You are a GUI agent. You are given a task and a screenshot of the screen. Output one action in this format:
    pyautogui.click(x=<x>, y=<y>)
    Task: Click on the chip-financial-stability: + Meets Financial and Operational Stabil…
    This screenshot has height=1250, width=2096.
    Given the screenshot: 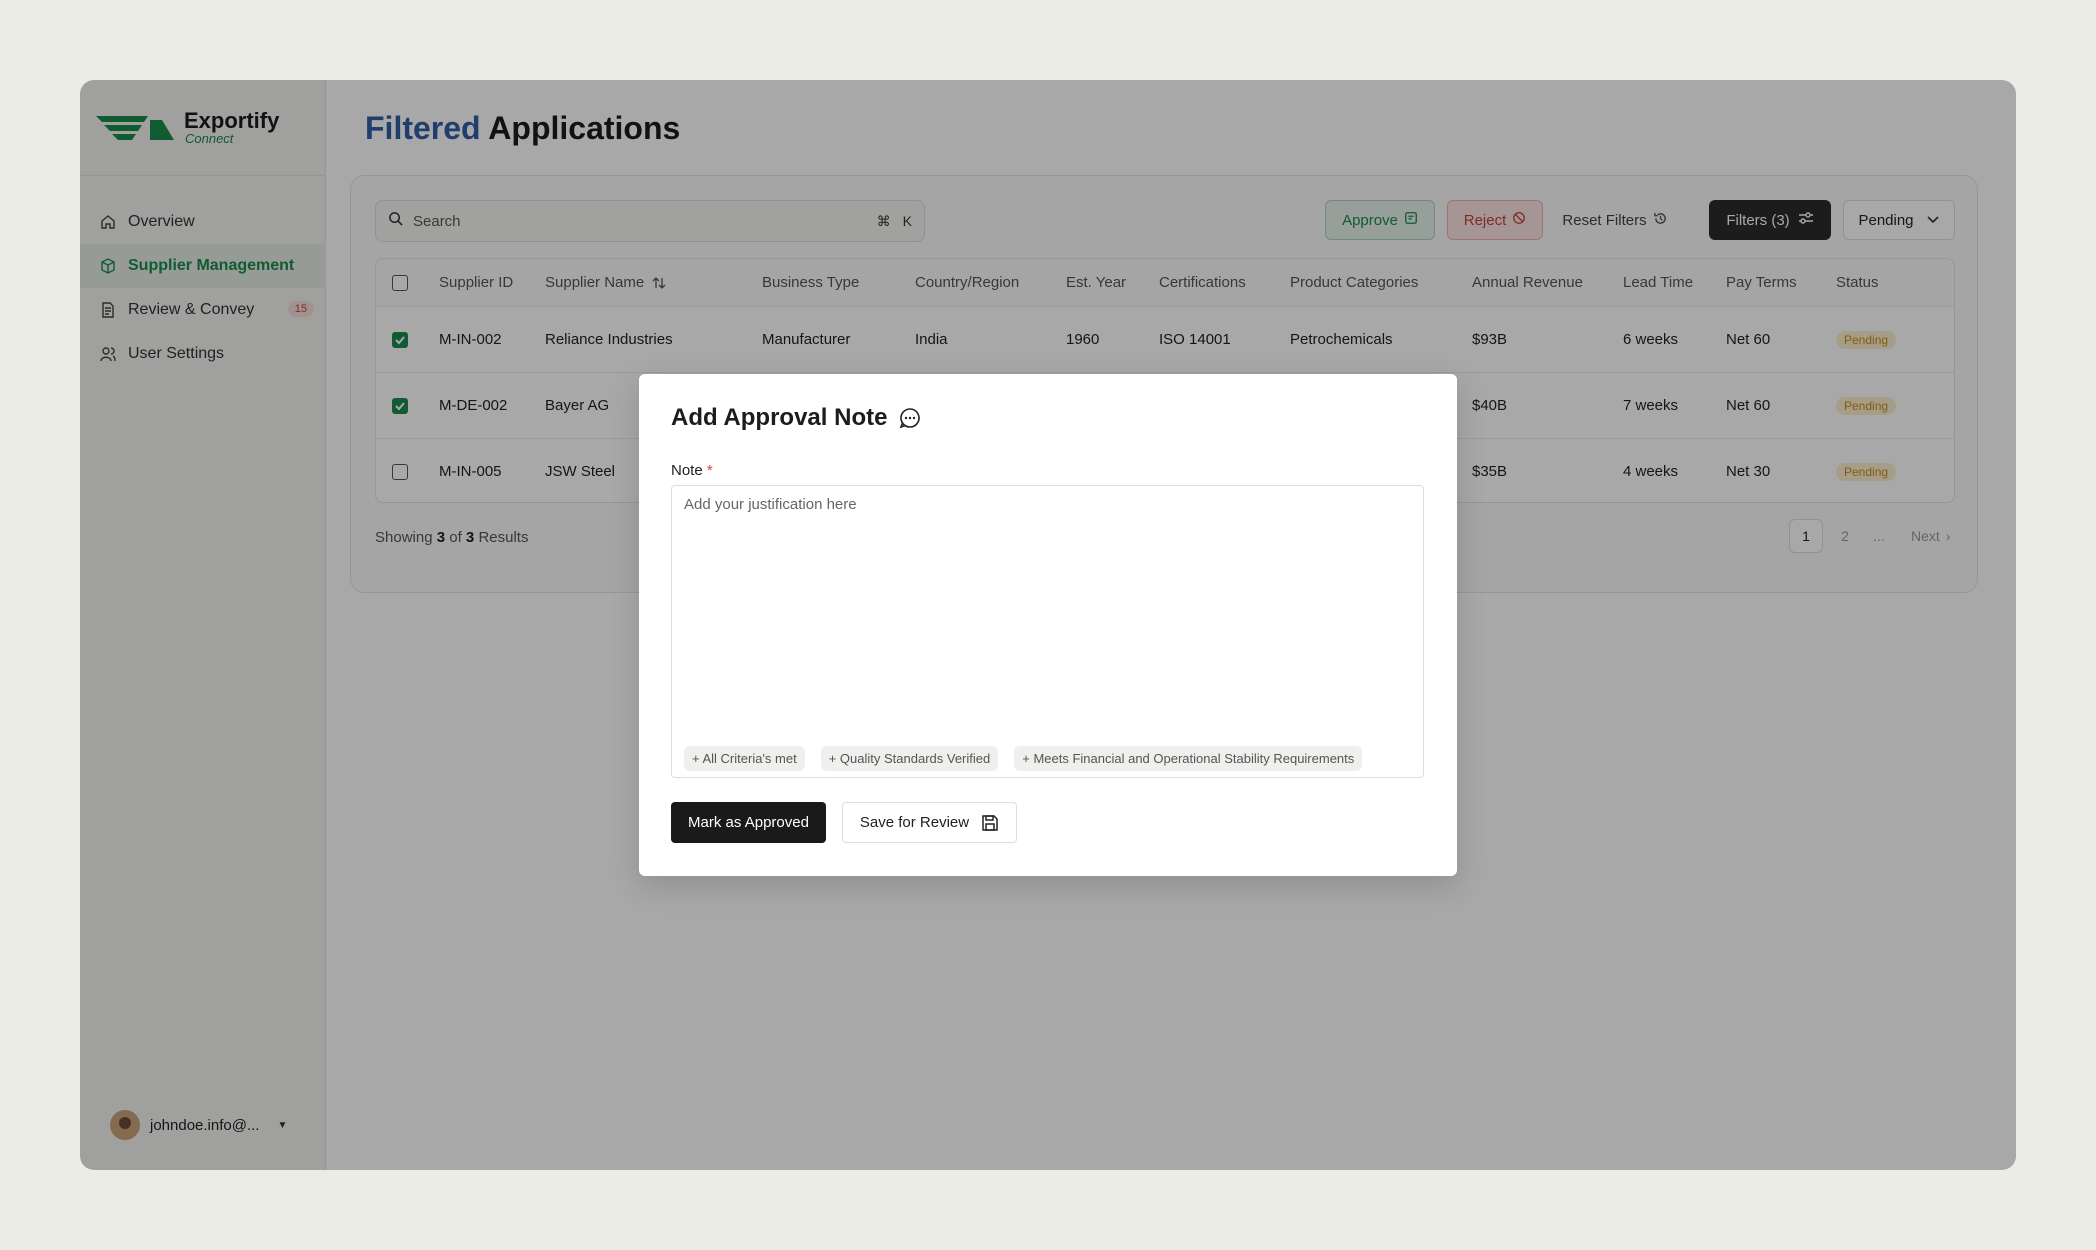 What is the action you would take?
    pyautogui.click(x=1188, y=758)
    